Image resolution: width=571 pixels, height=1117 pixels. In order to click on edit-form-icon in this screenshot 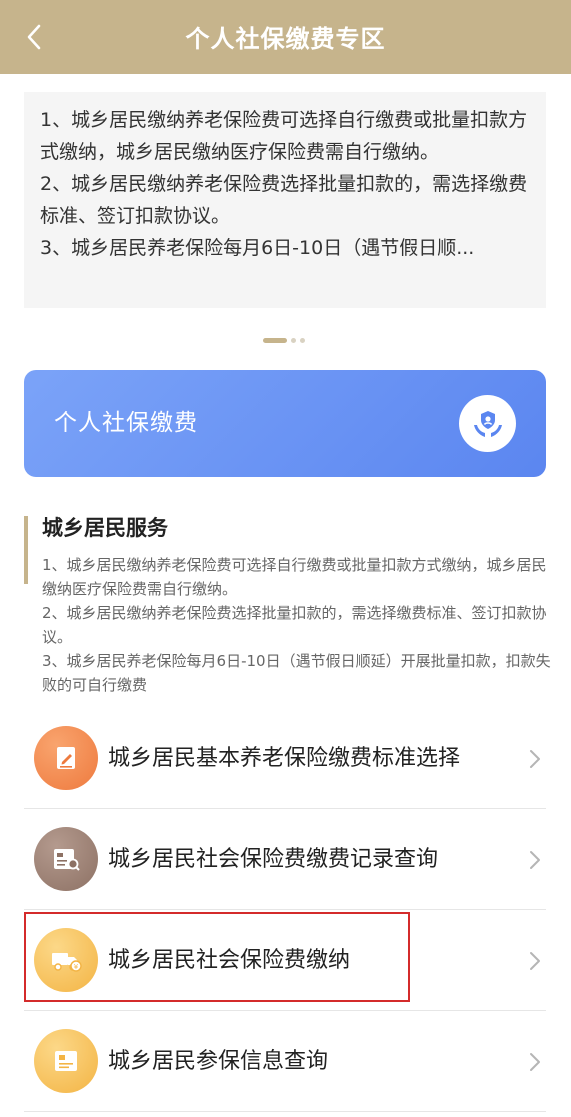, I will do `click(66, 758)`.